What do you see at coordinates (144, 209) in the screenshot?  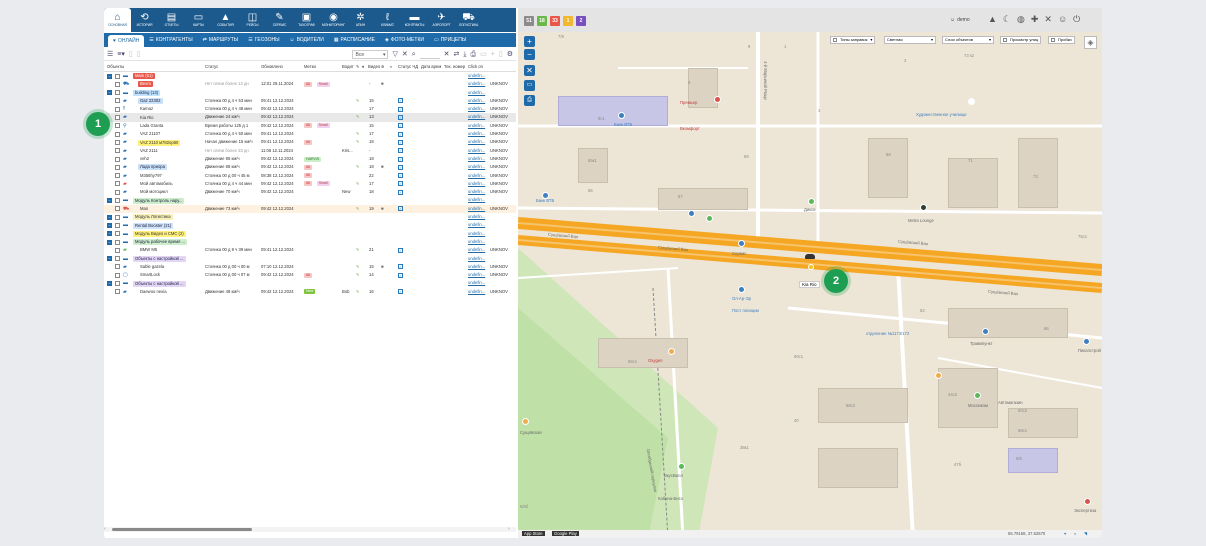 I see `object-name: Man` at bounding box center [144, 209].